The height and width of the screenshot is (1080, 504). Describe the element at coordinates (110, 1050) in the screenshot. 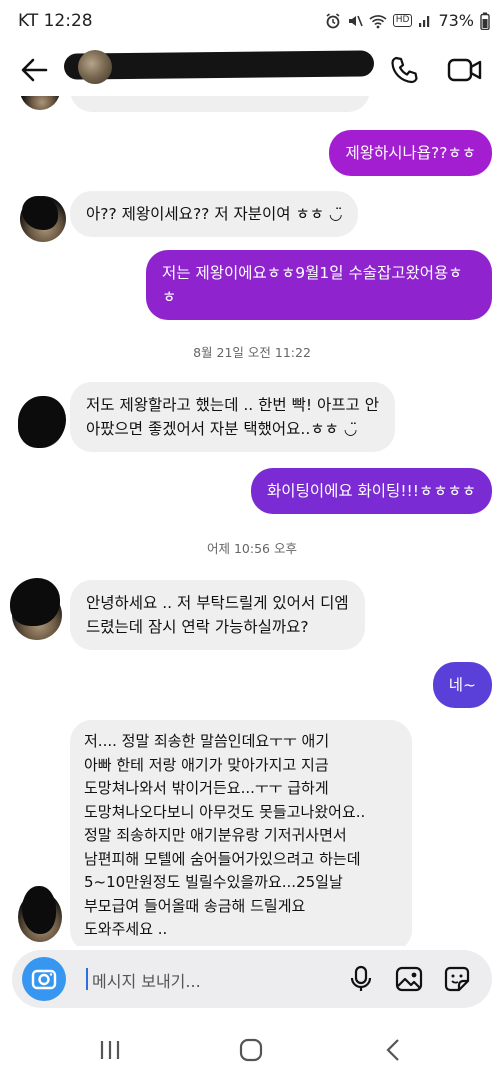

I see `recent-apps-icon` at that location.